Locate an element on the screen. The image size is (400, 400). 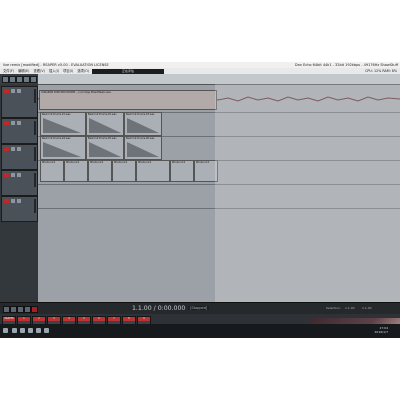
selection-label: Selection: is located at coordinates (333, 308).